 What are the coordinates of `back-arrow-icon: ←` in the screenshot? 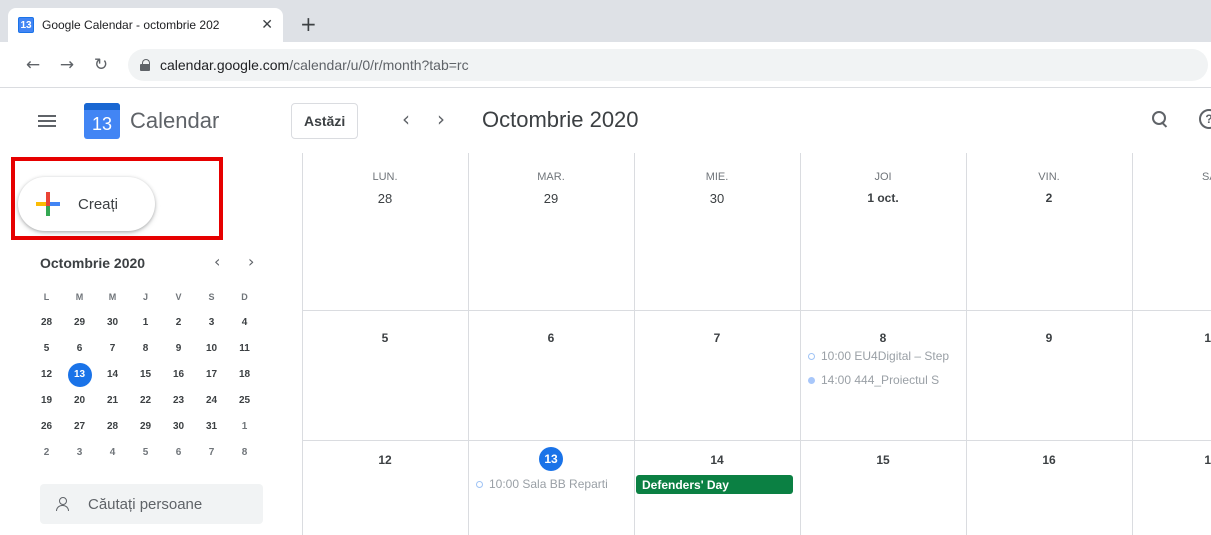 It's located at (33, 65).